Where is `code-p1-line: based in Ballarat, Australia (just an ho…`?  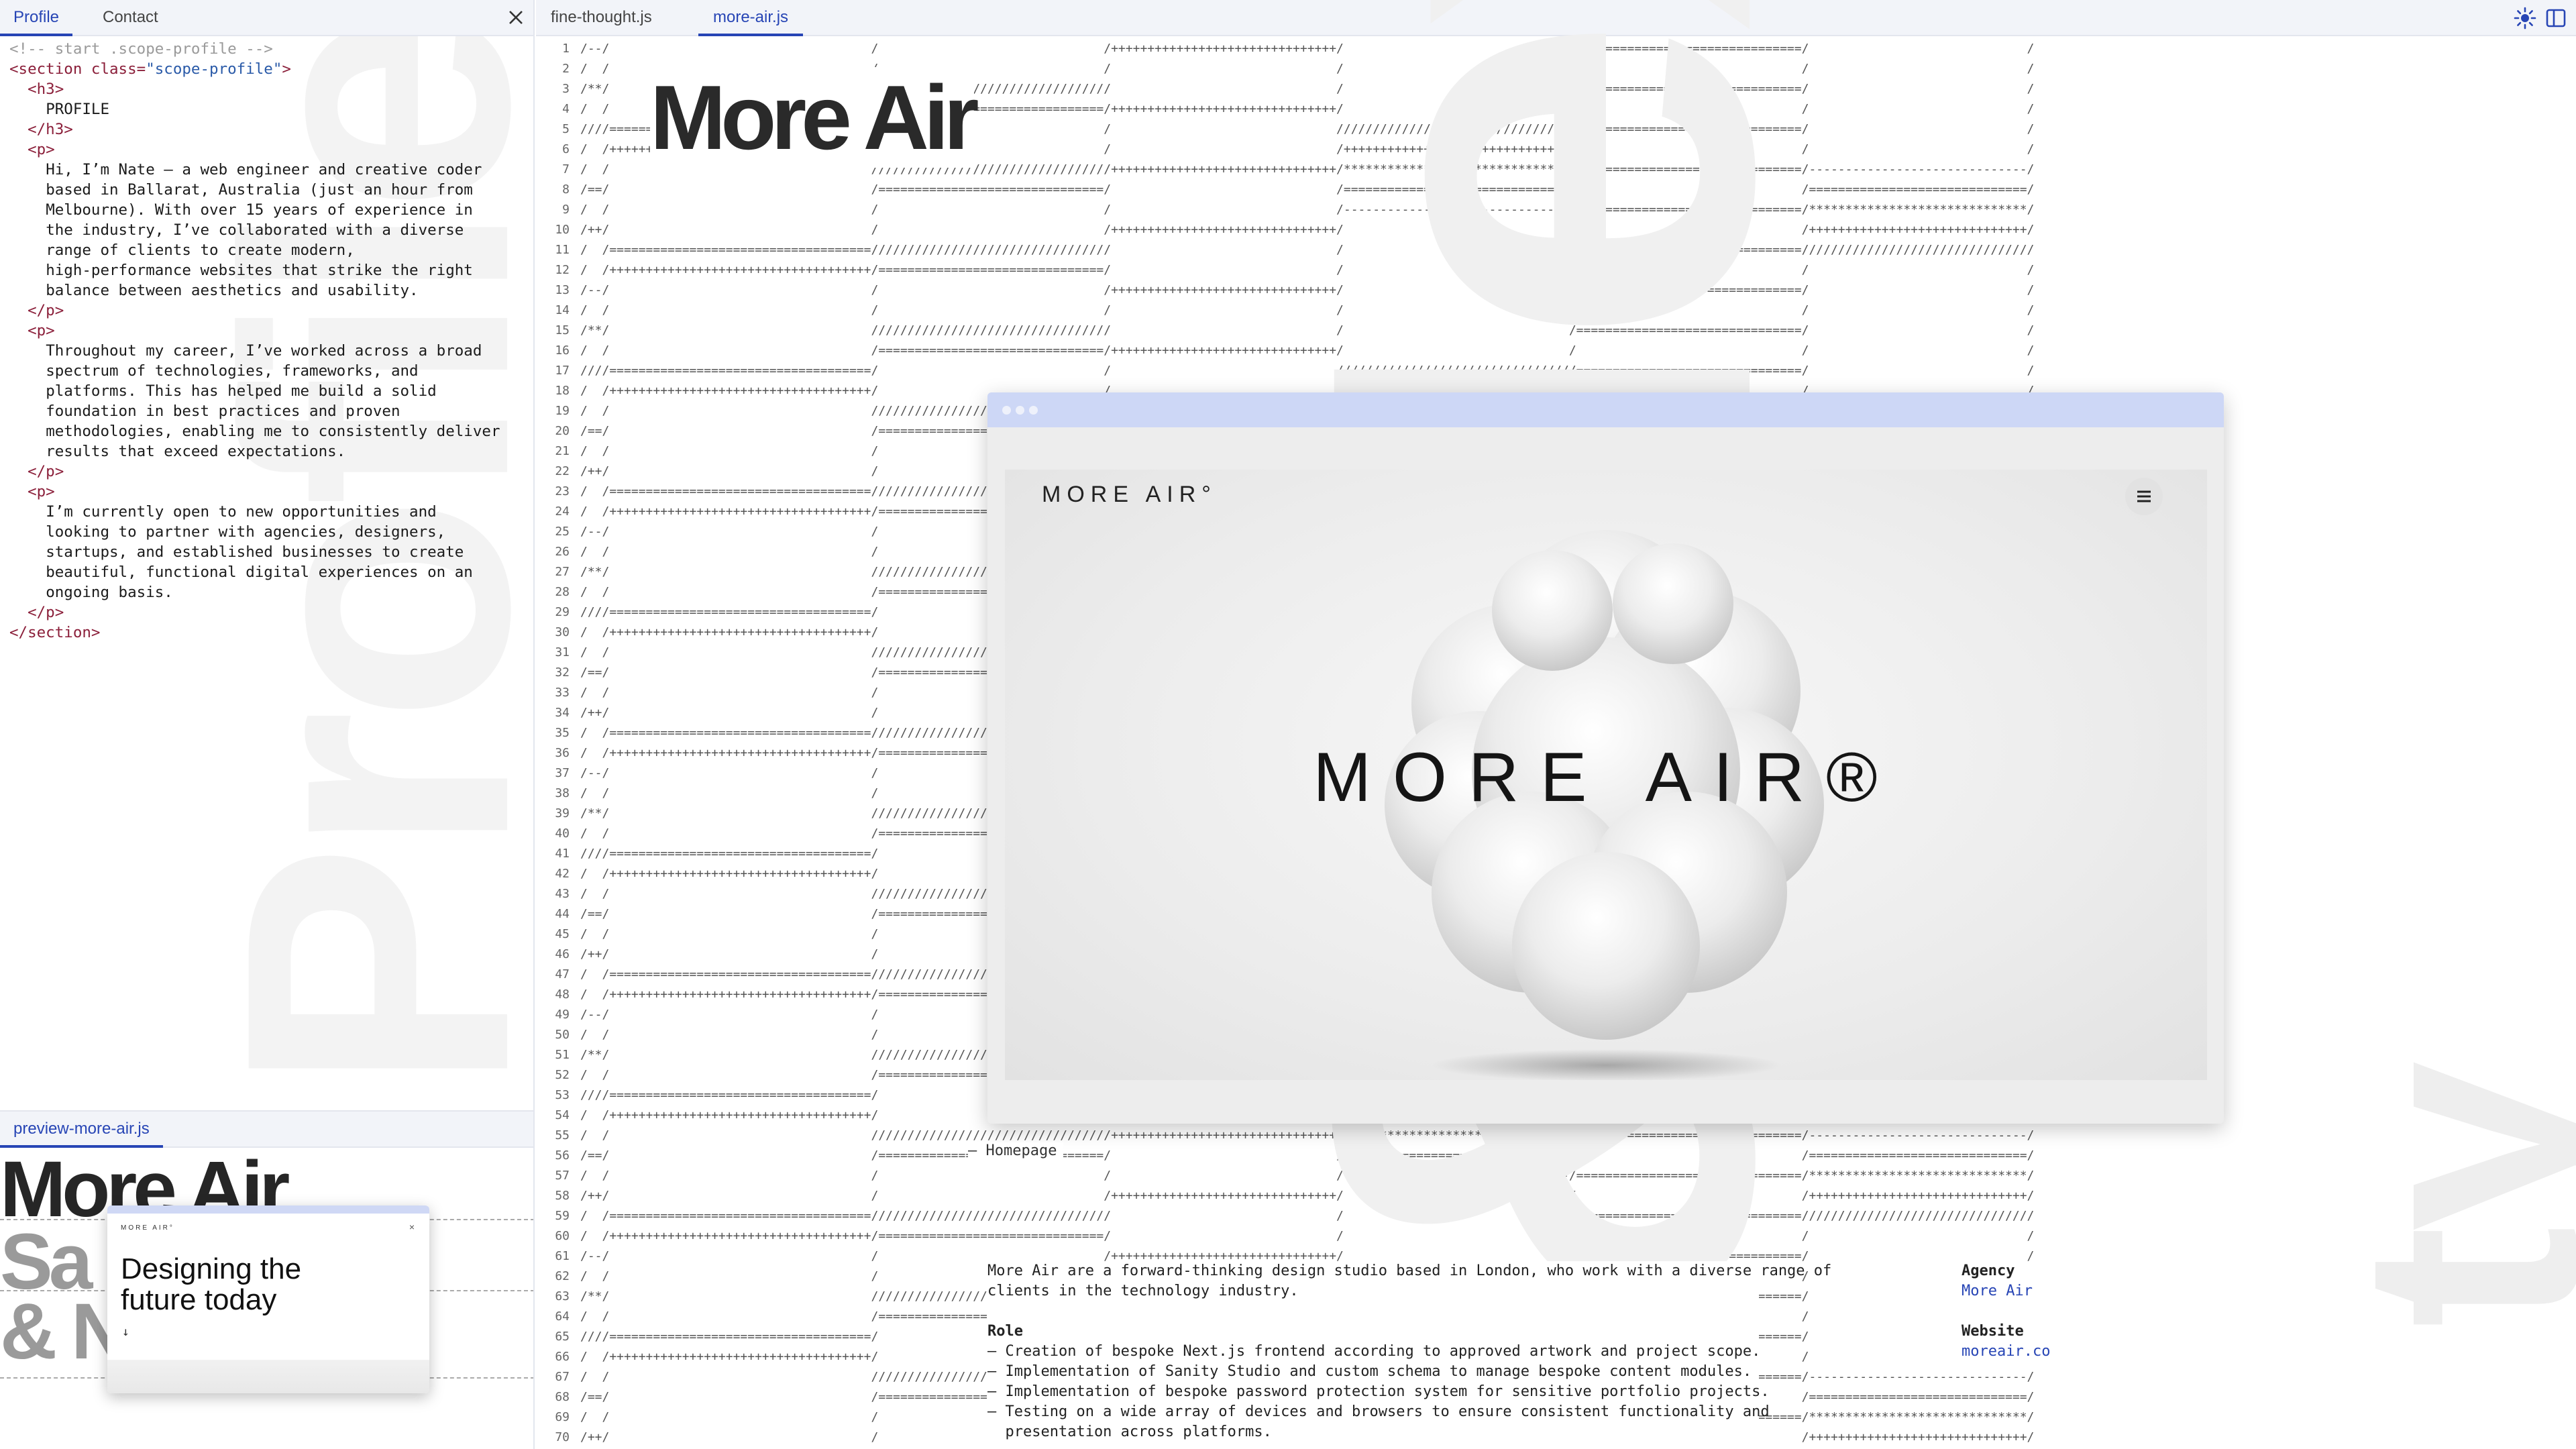
code-p1-line: based in Ballarat, Australia (just an ho… is located at coordinates (259, 190).